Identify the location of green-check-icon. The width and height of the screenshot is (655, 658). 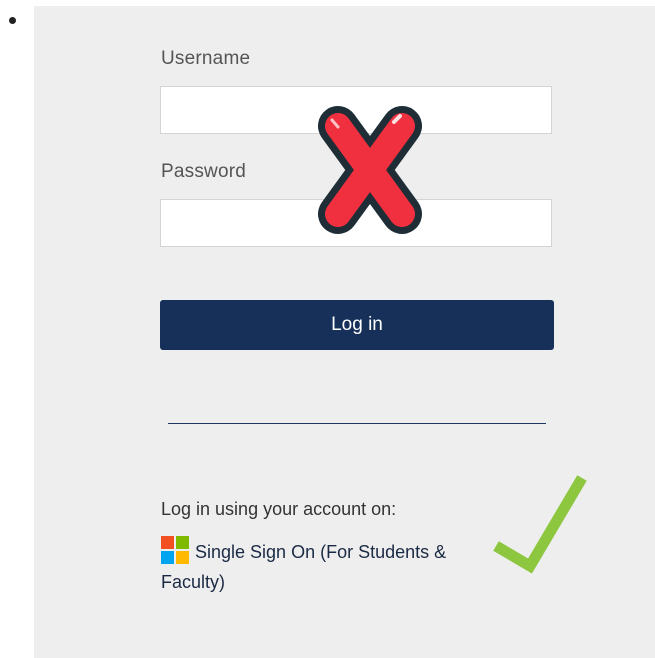
(540, 523).